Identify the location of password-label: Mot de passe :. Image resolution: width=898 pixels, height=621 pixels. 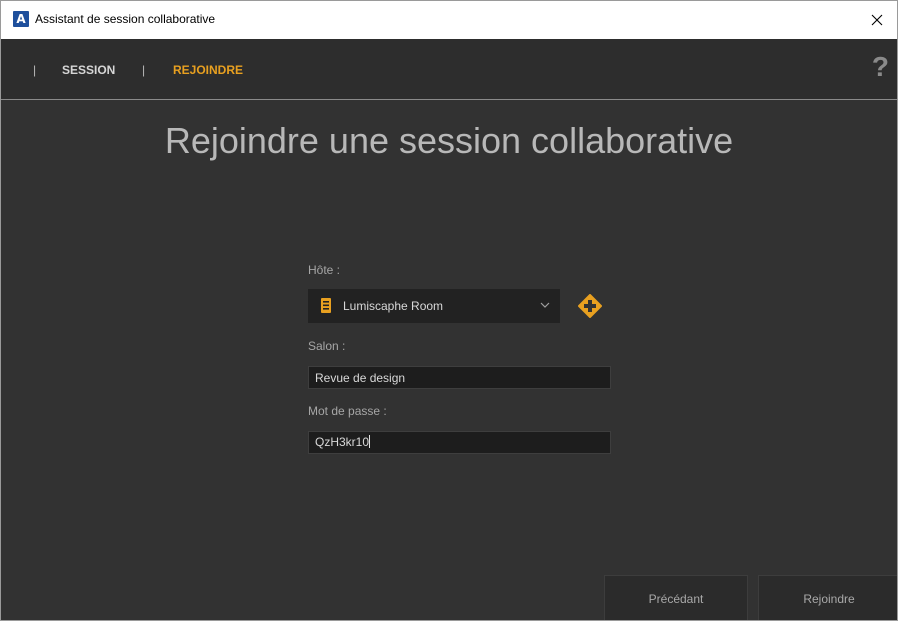
(347, 411).